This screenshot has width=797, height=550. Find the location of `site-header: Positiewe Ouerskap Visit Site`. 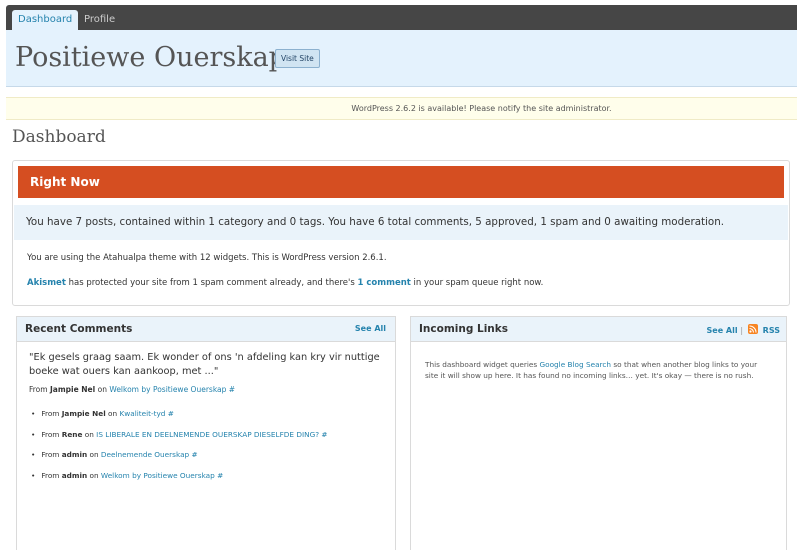

site-header: Positiewe Ouerskap Visit Site is located at coordinates (401, 58).